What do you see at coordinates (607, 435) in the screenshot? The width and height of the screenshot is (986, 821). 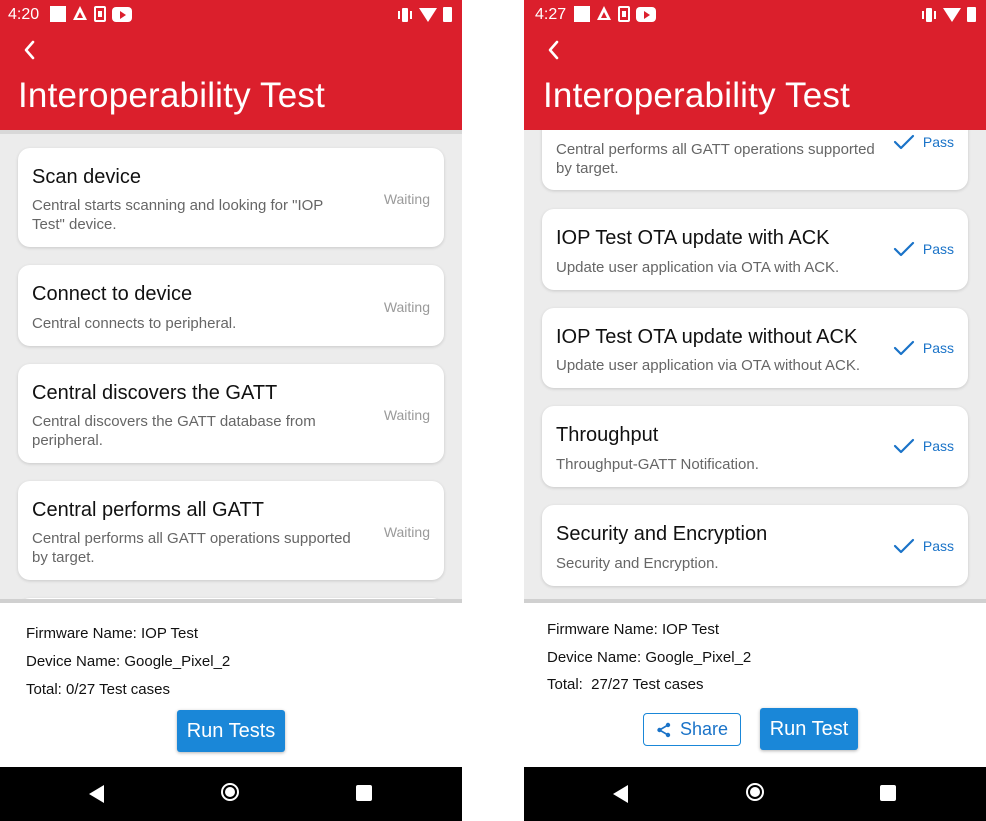 I see `test-title: Throughput` at bounding box center [607, 435].